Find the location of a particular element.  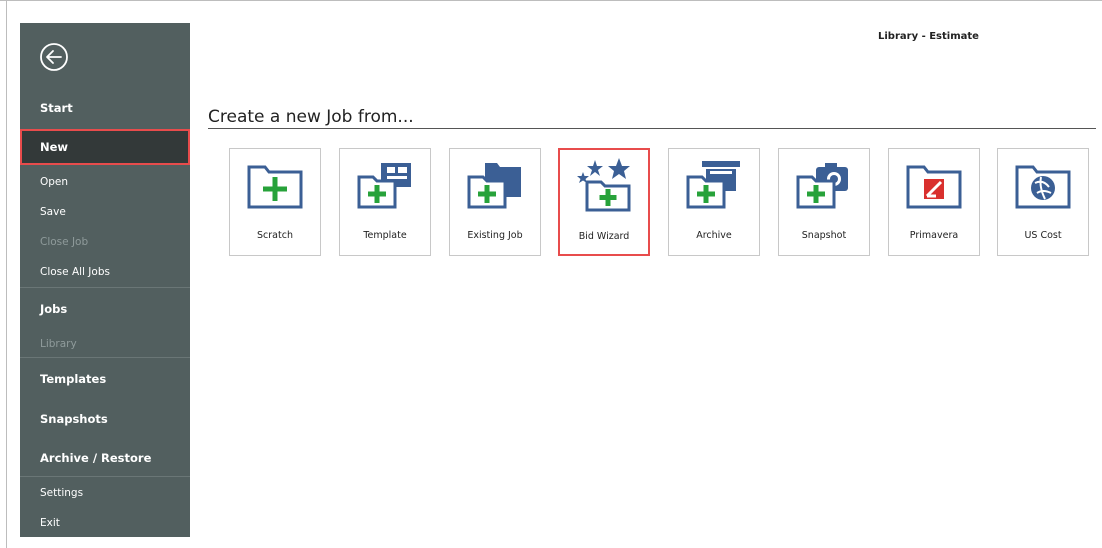

folder-plus-icon is located at coordinates (275, 187).